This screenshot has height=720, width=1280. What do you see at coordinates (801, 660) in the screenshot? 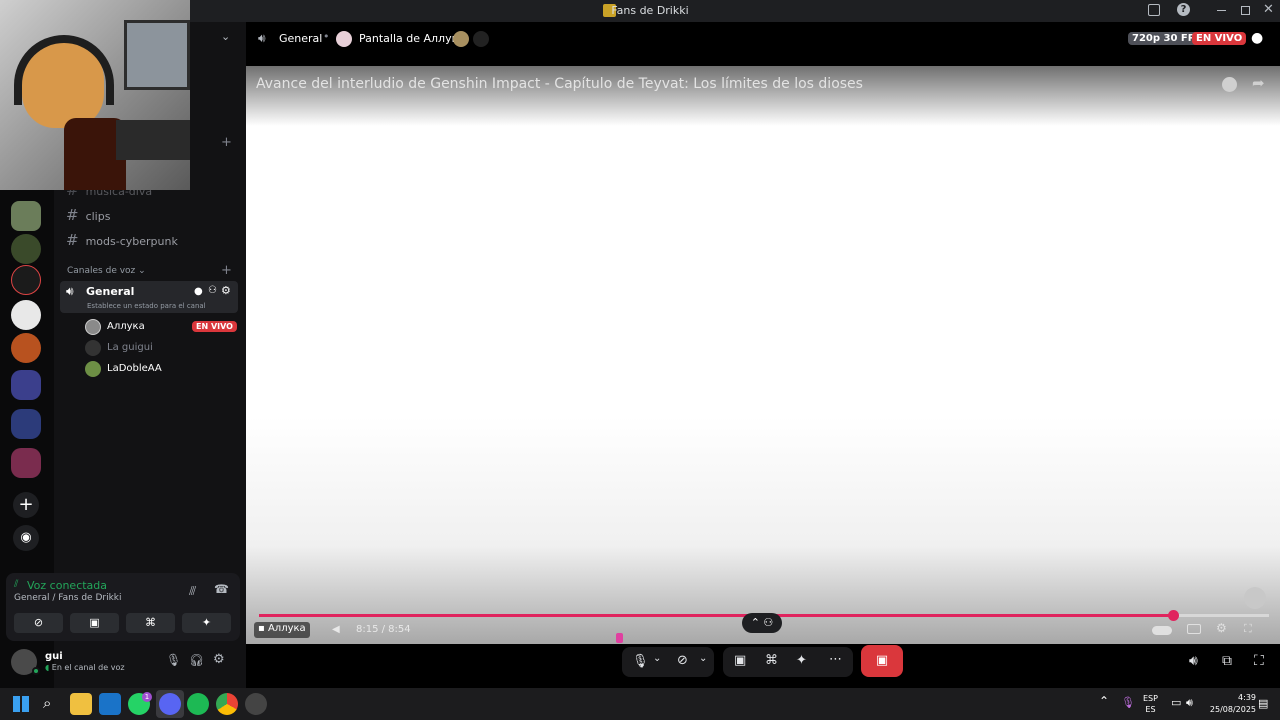
I see `activity-icon: ✦` at bounding box center [801, 660].